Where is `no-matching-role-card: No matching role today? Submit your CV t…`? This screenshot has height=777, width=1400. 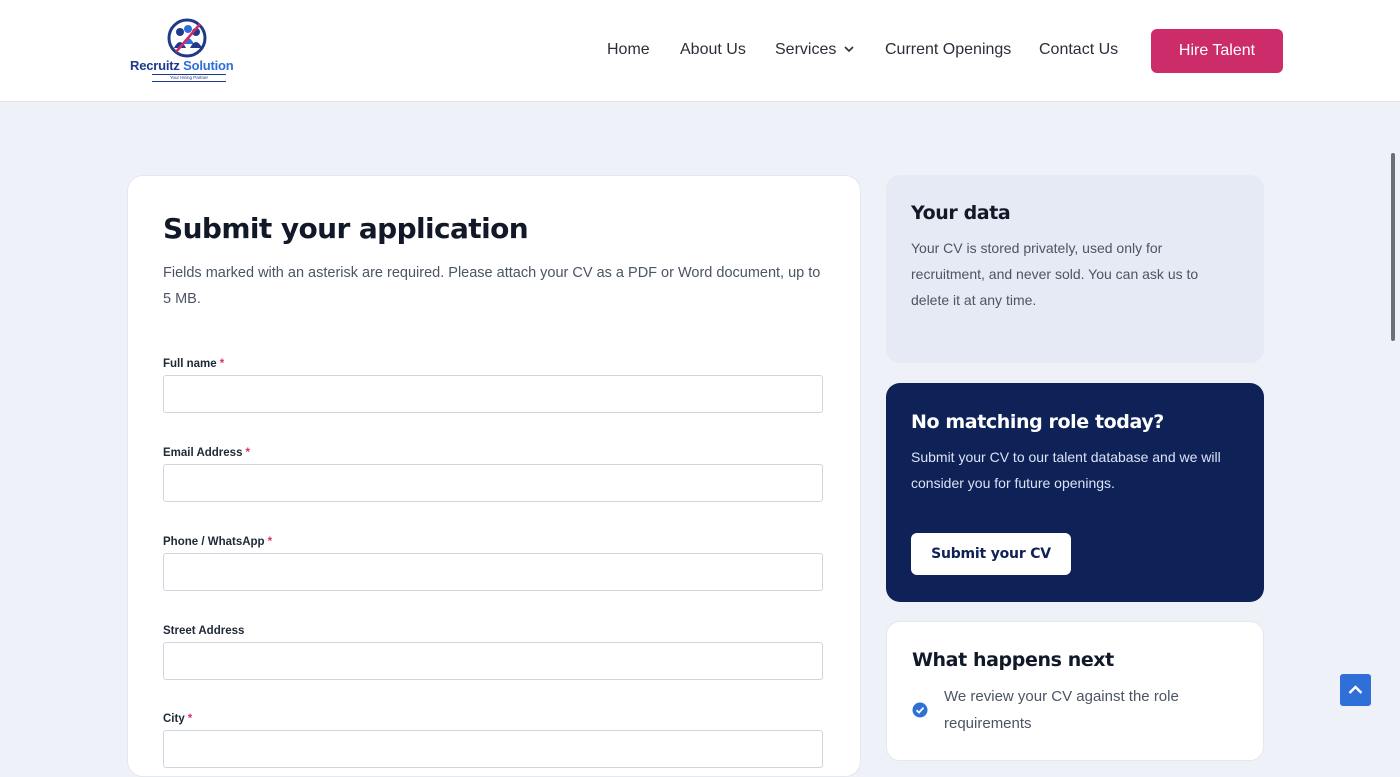 no-matching-role-card: No matching role today? Submit your CV t… is located at coordinates (1075, 492).